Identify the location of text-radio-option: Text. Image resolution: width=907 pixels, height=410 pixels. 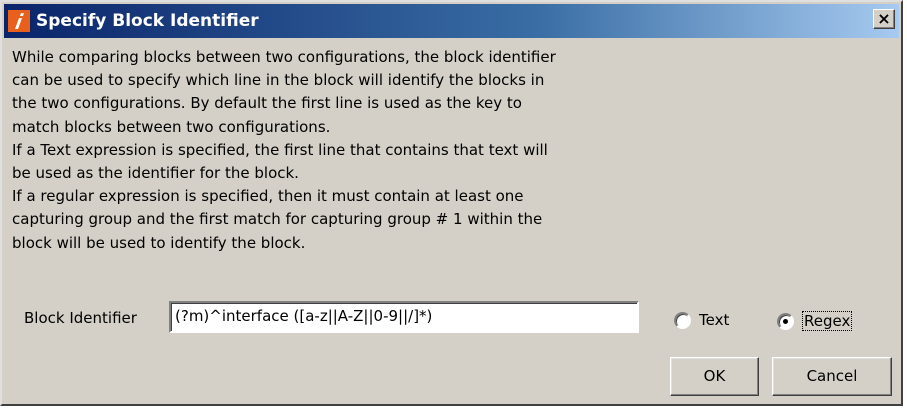
(701, 320).